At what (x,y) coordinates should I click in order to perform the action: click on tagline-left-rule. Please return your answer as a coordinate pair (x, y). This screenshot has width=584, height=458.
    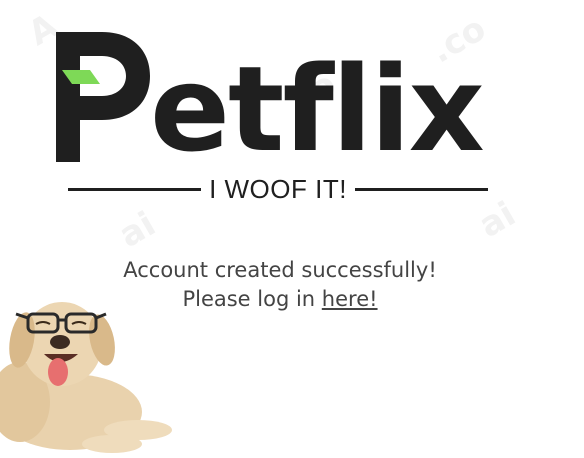
    Looking at the image, I should click on (135, 189).